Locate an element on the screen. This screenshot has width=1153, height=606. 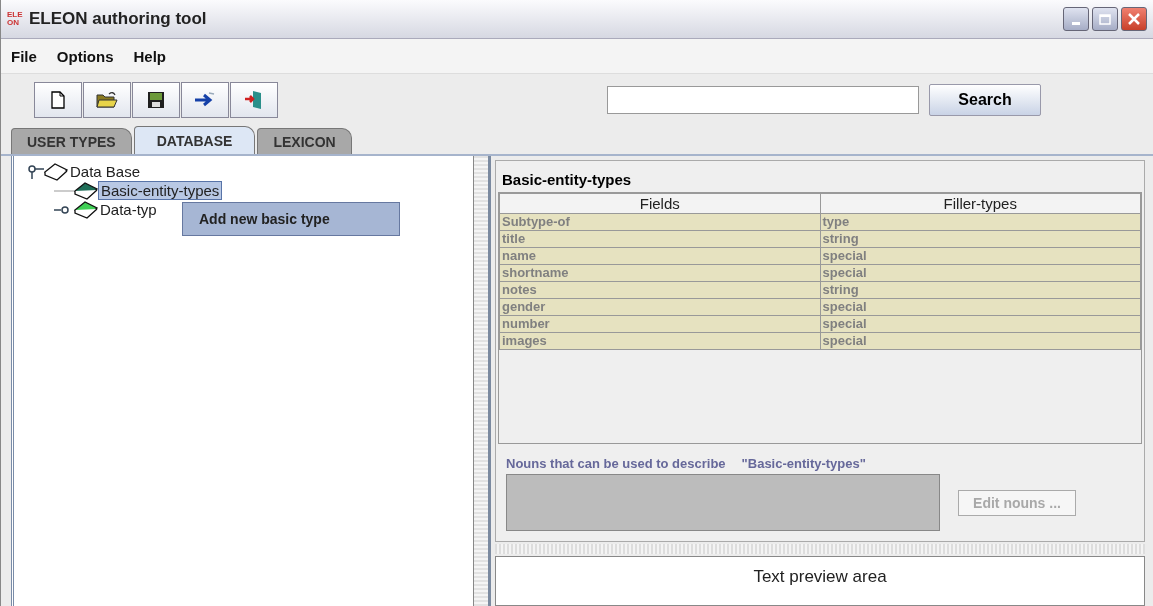
maximize-icon is located at coordinates (1105, 19).